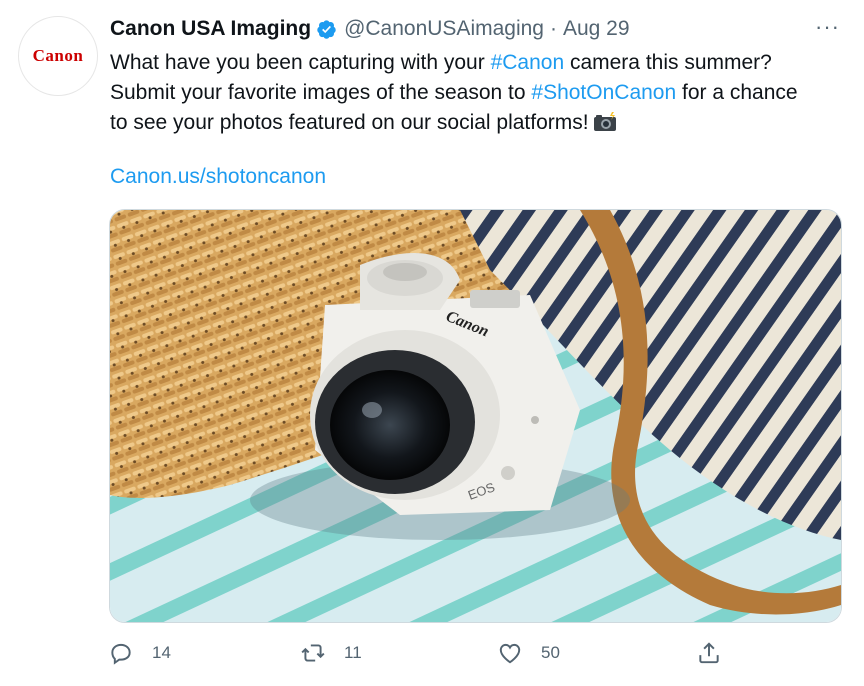  I want to click on like-count: 50, so click(550, 652).